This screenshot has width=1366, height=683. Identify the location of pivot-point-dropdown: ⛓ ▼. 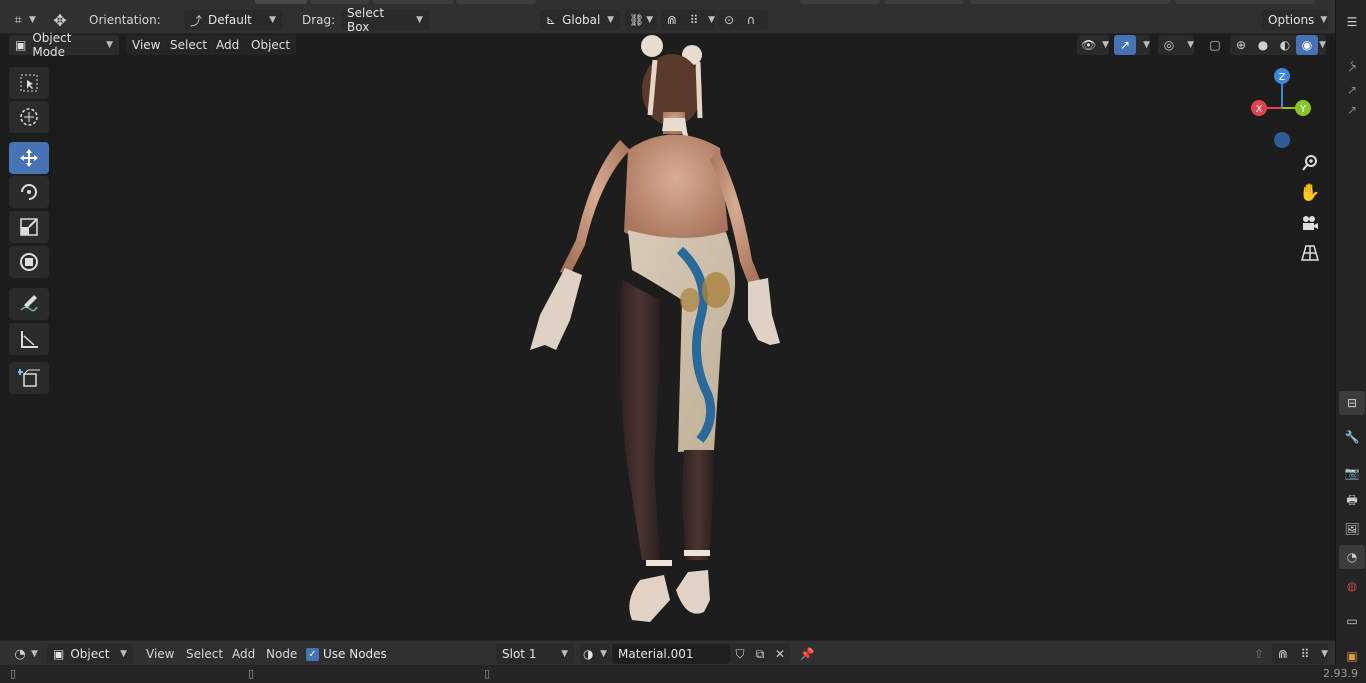
(641, 20).